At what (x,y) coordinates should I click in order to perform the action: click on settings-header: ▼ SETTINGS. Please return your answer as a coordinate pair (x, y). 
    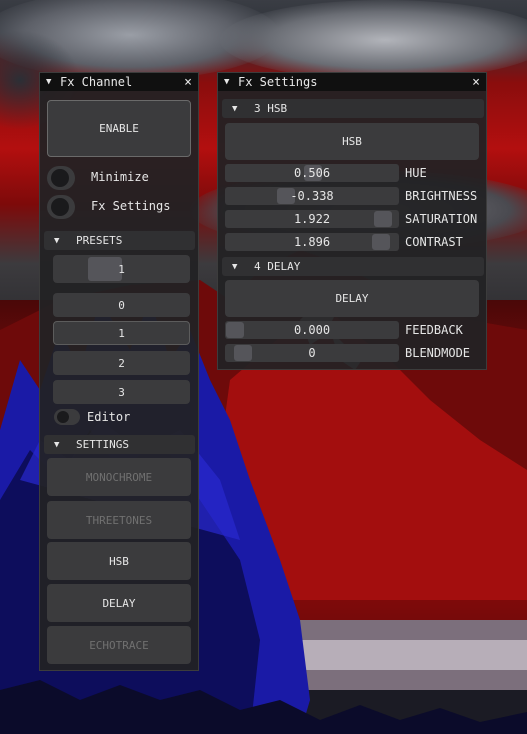
    Looking at the image, I should click on (119, 444).